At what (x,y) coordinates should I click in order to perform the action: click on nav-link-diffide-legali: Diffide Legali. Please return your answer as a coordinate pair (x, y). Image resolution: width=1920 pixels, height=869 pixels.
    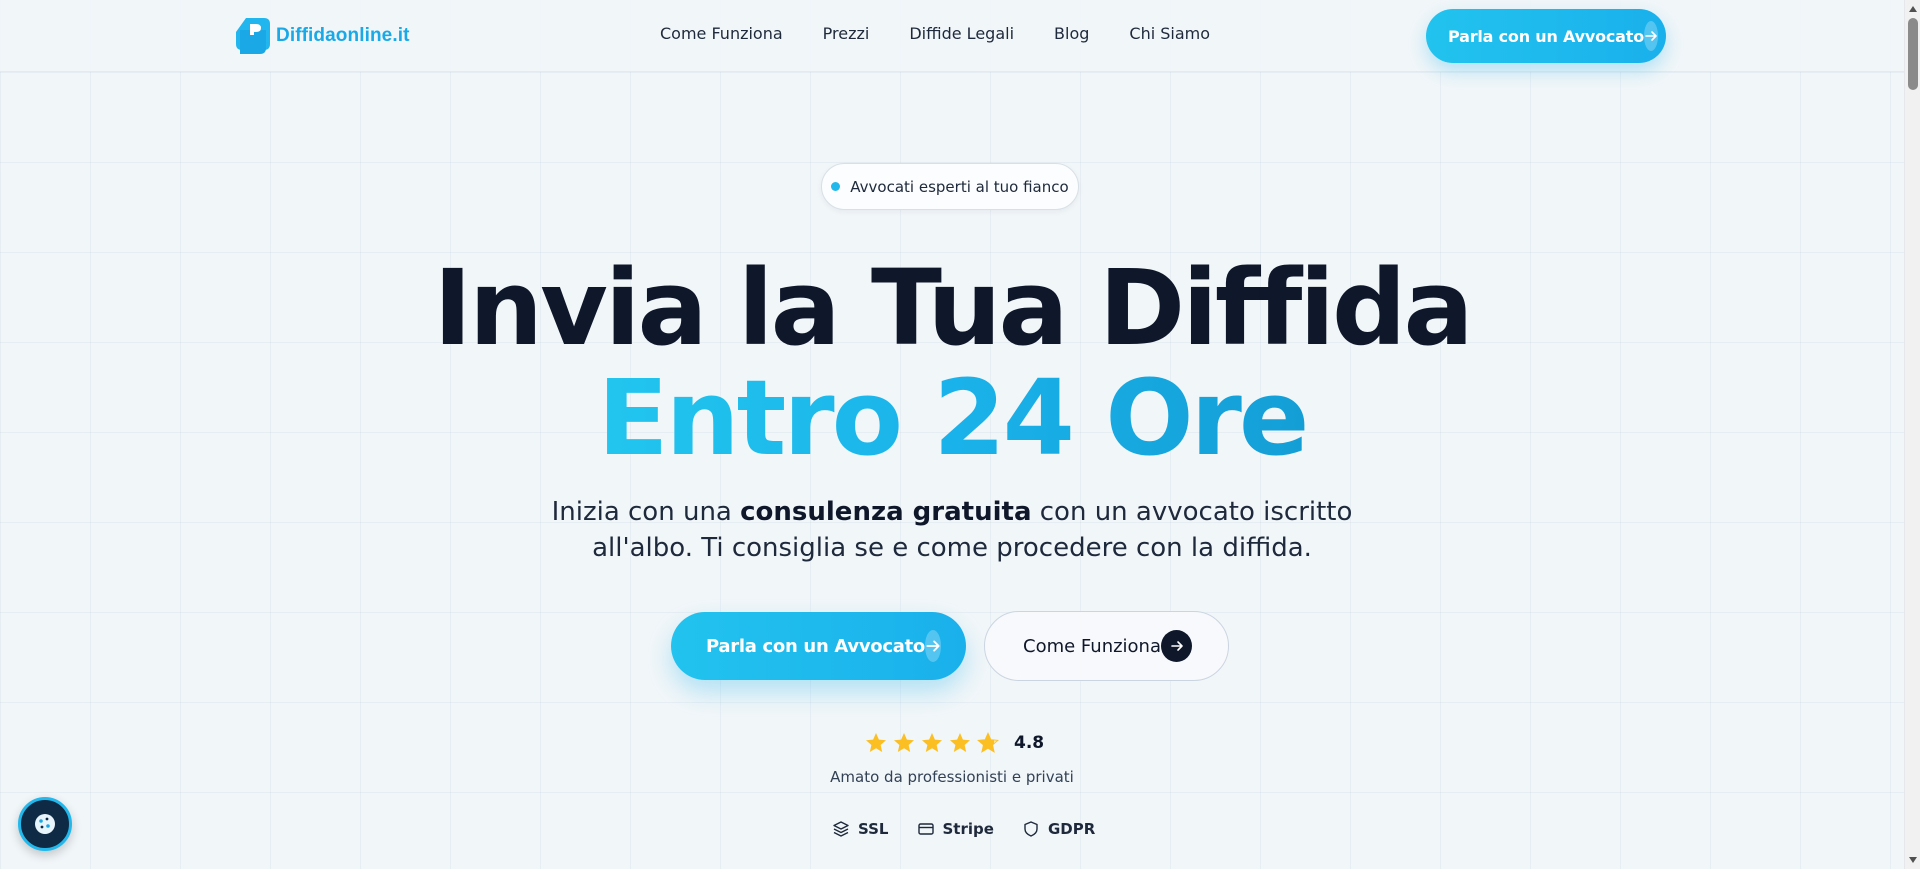
    Looking at the image, I should click on (961, 33).